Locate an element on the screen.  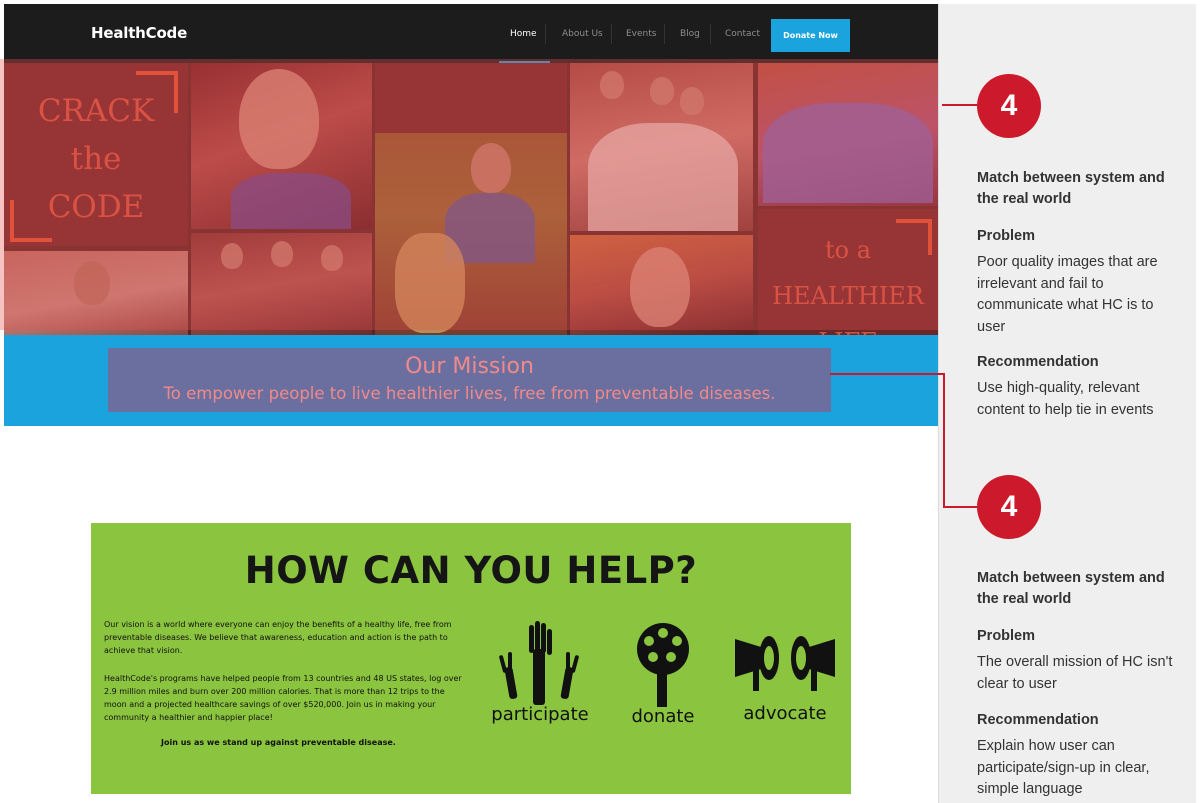
crack-line: CRACK is located at coordinates (96, 111).